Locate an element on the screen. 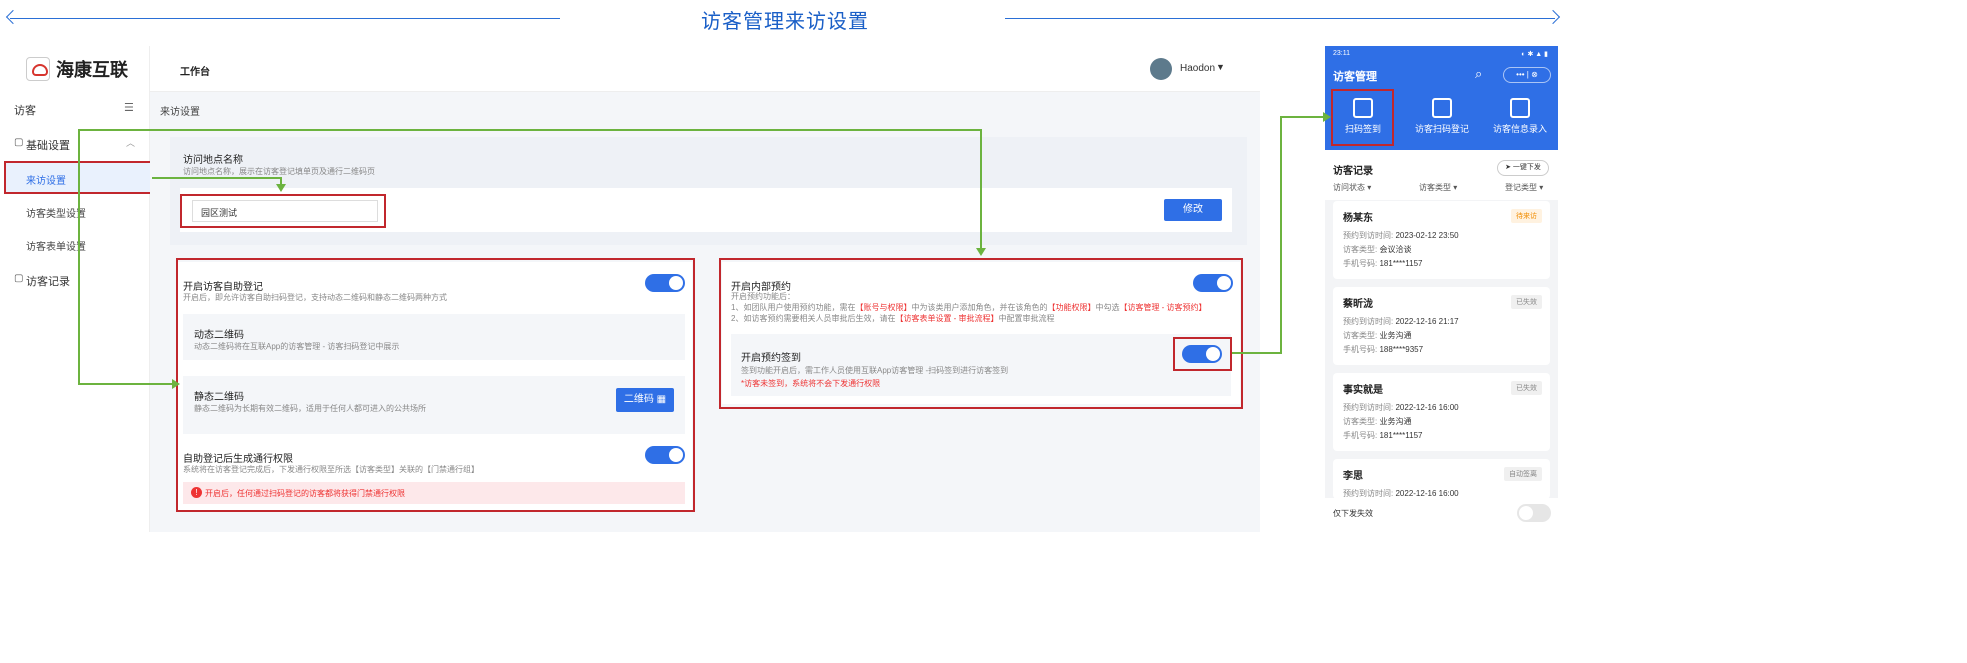 The width and height of the screenshot is (1967, 663). filter-register-label: 登记类型 is located at coordinates (1521, 187).